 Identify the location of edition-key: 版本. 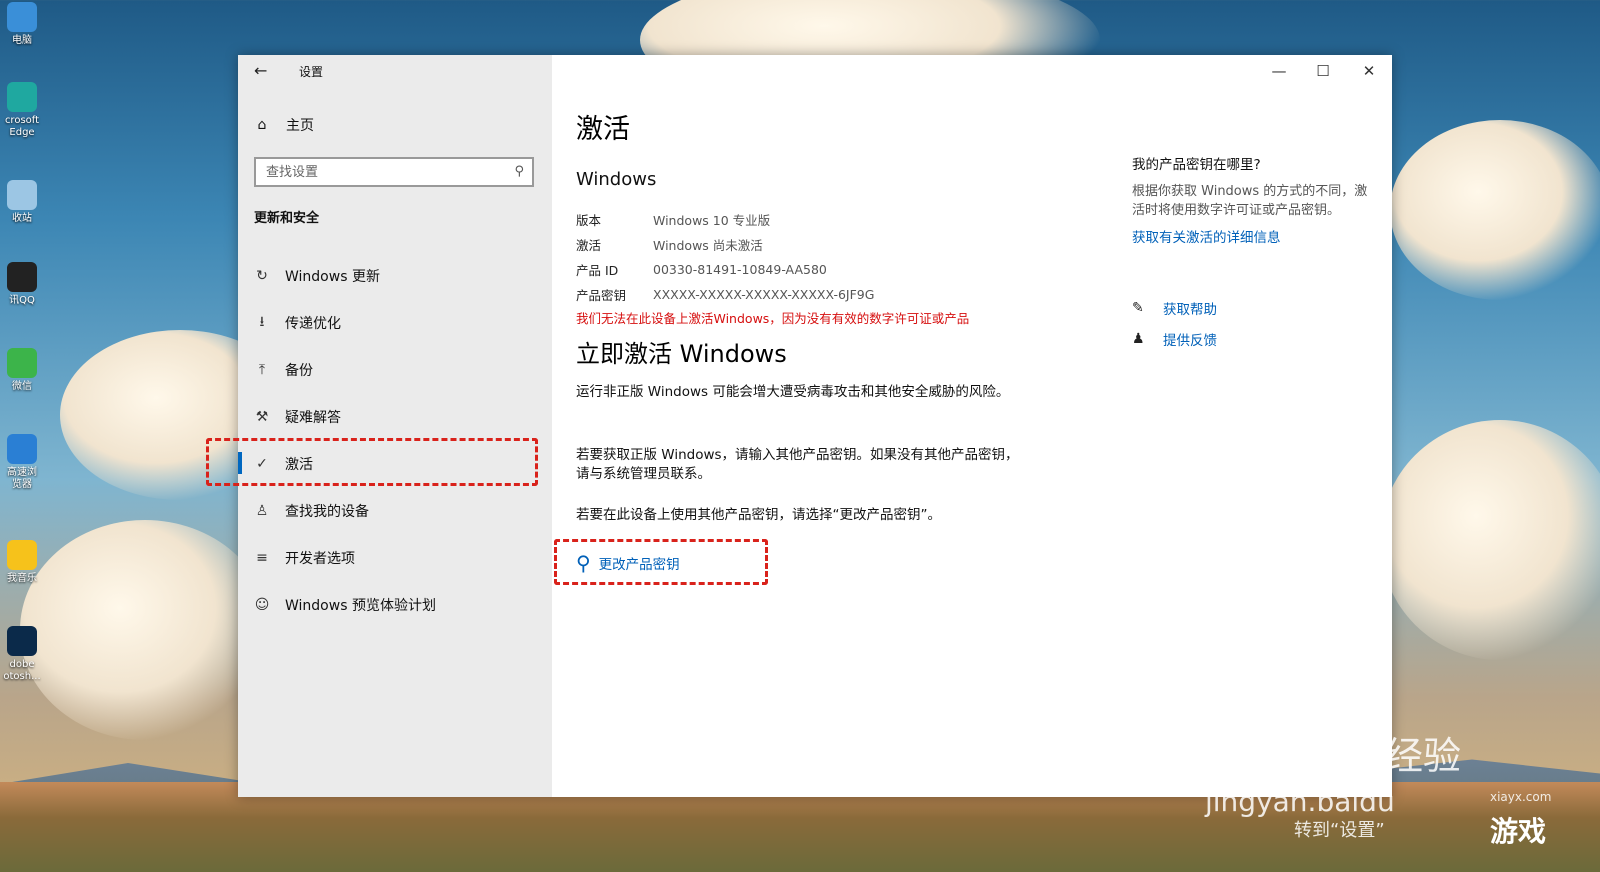
(589, 220).